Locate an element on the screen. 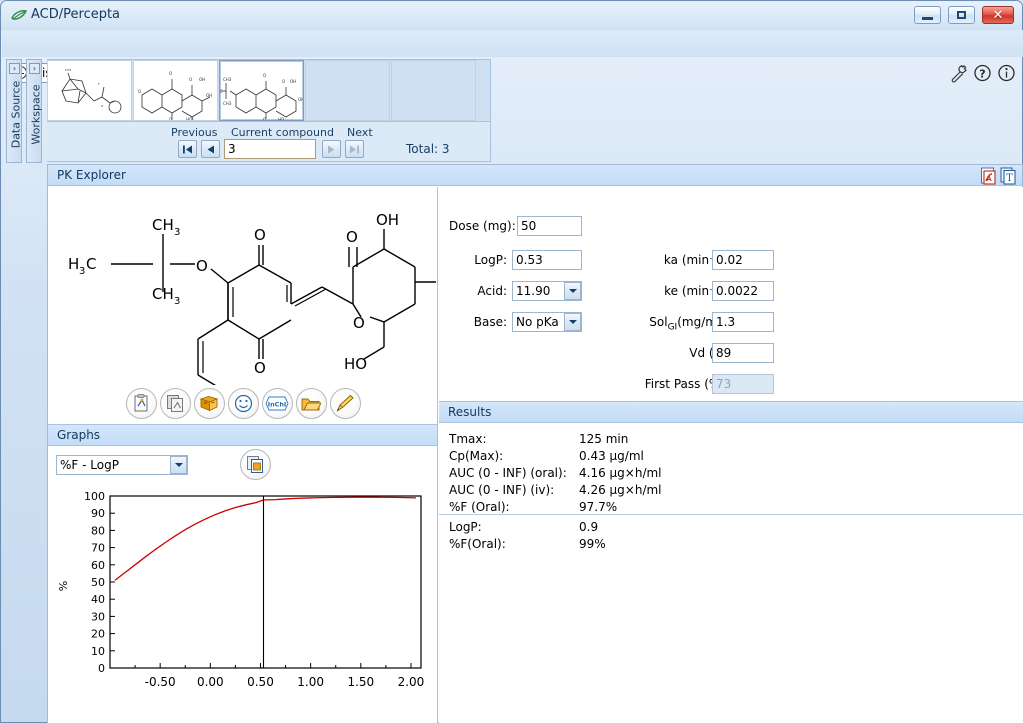 This screenshot has height=723, width=1023. structure-toolbar: InChI is located at coordinates (243, 403).